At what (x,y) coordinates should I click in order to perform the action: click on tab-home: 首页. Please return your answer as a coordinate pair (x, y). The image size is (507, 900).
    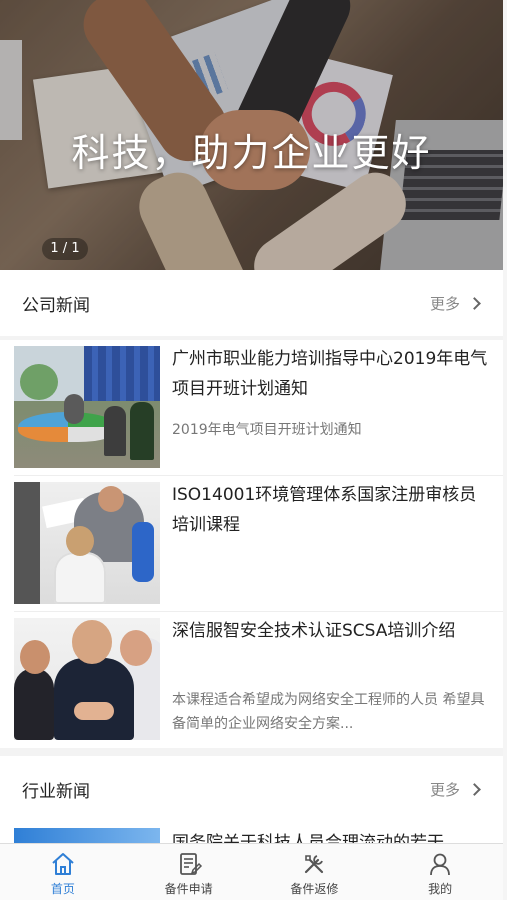
    Looking at the image, I should click on (63, 872).